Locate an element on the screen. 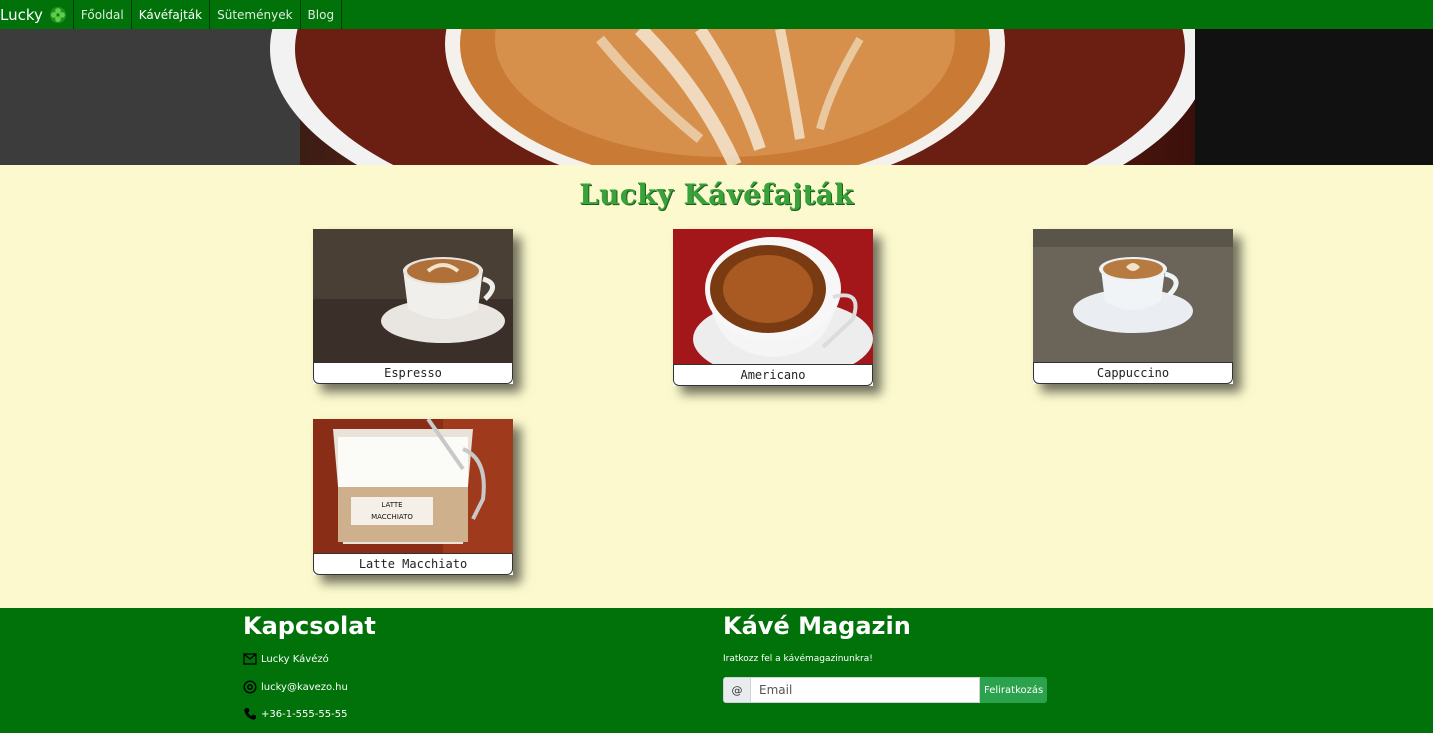 Image resolution: width=1433 pixels, height=733 pixels. svg-text: MACCHIATO is located at coordinates (392, 517).